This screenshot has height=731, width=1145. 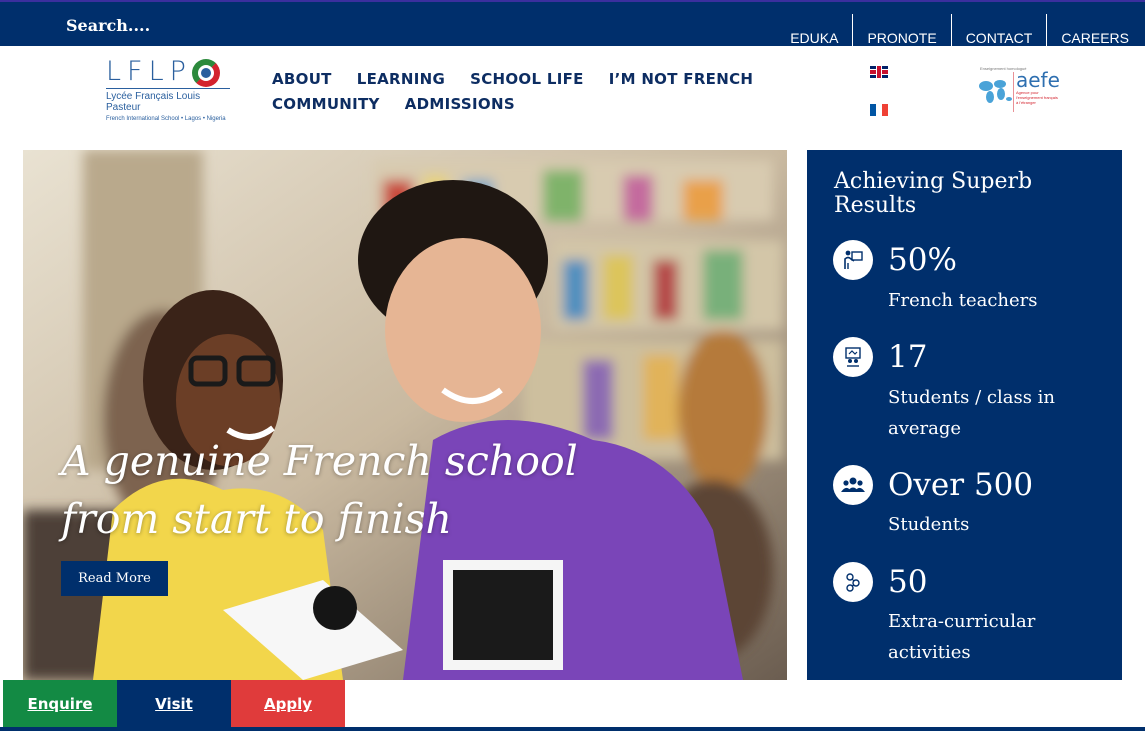 What do you see at coordinates (168, 100) in the screenshot?
I see `logo-school-name: Lycée Français Louis Pasteur` at bounding box center [168, 100].